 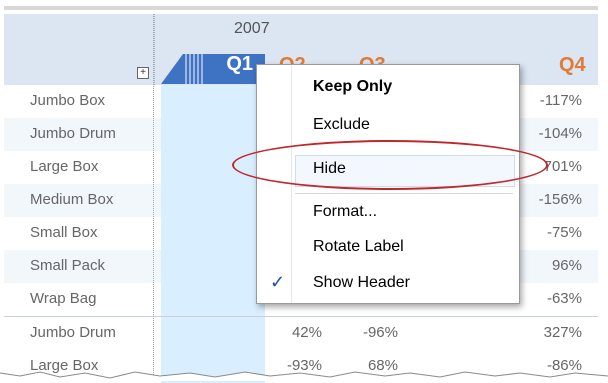 What do you see at coordinates (552, 100) in the screenshot?
I see `cell-q4: -117%` at bounding box center [552, 100].